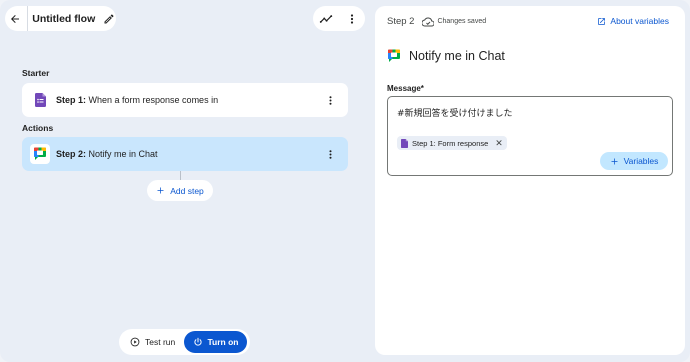 This screenshot has width=690, height=362. I want to click on step-2-more-button, so click(330, 154).